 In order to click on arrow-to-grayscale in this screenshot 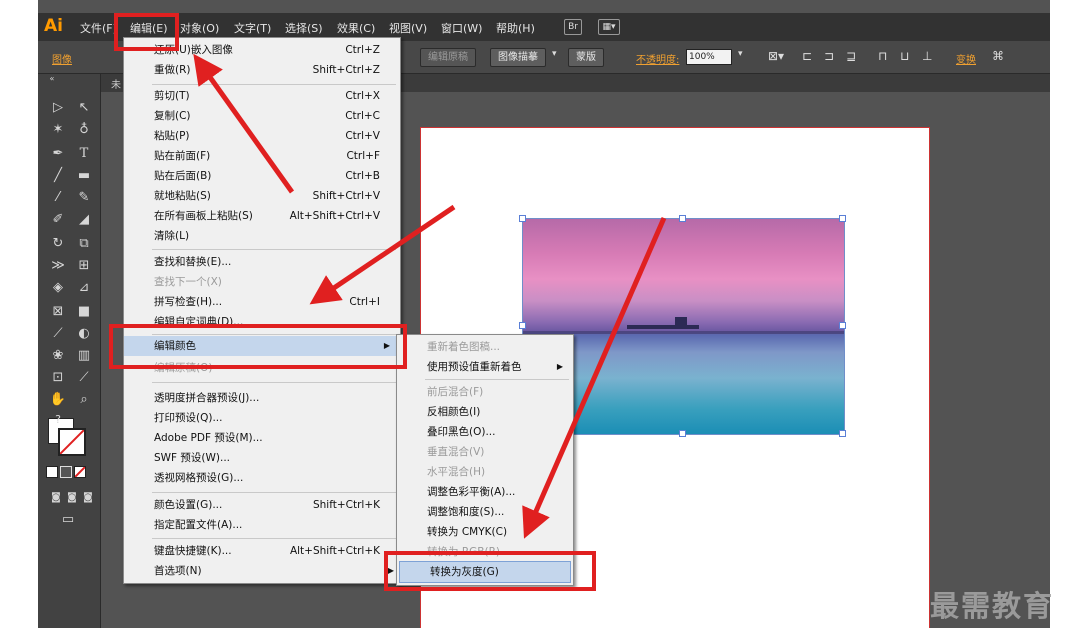, I will do `click(594, 377)`.